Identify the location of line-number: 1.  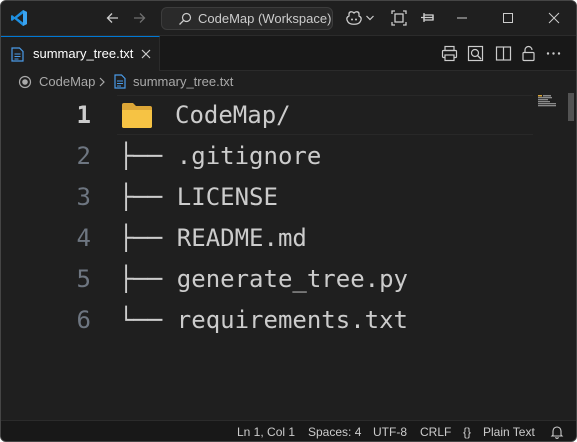
(83, 115).